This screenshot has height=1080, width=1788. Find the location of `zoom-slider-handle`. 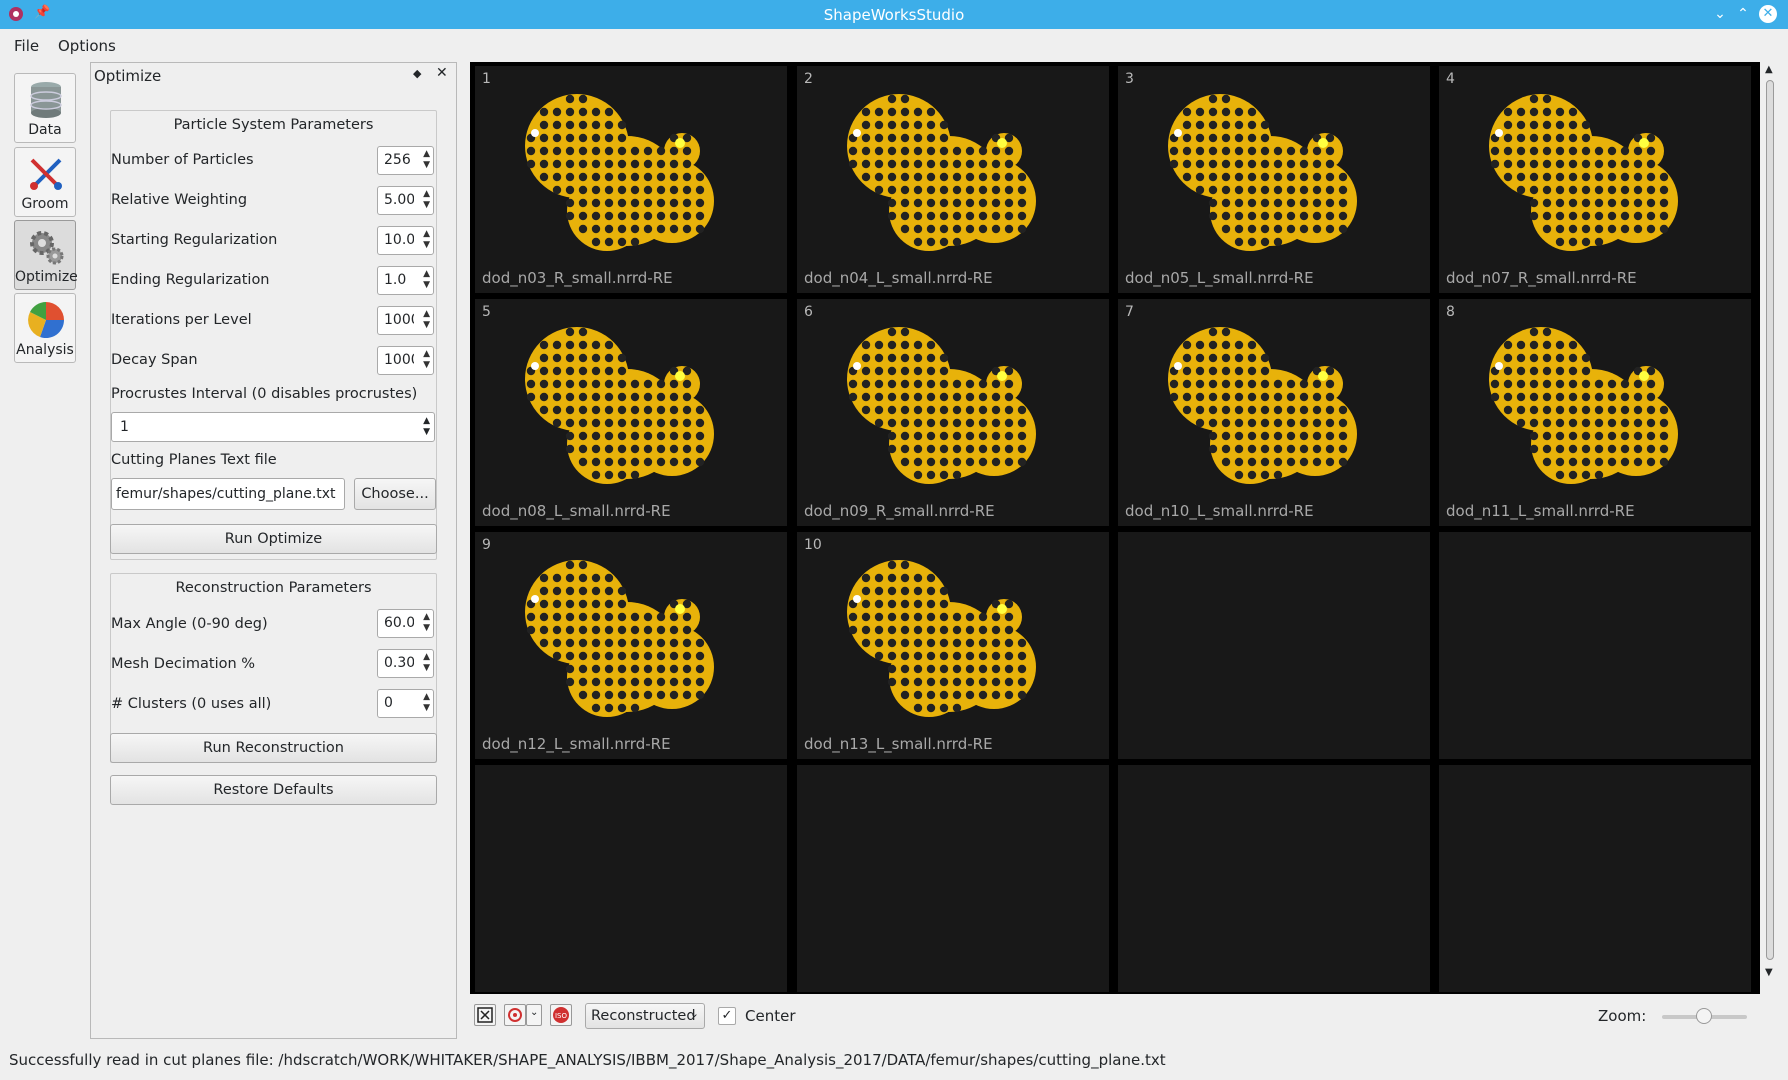

zoom-slider-handle is located at coordinates (1704, 1016).